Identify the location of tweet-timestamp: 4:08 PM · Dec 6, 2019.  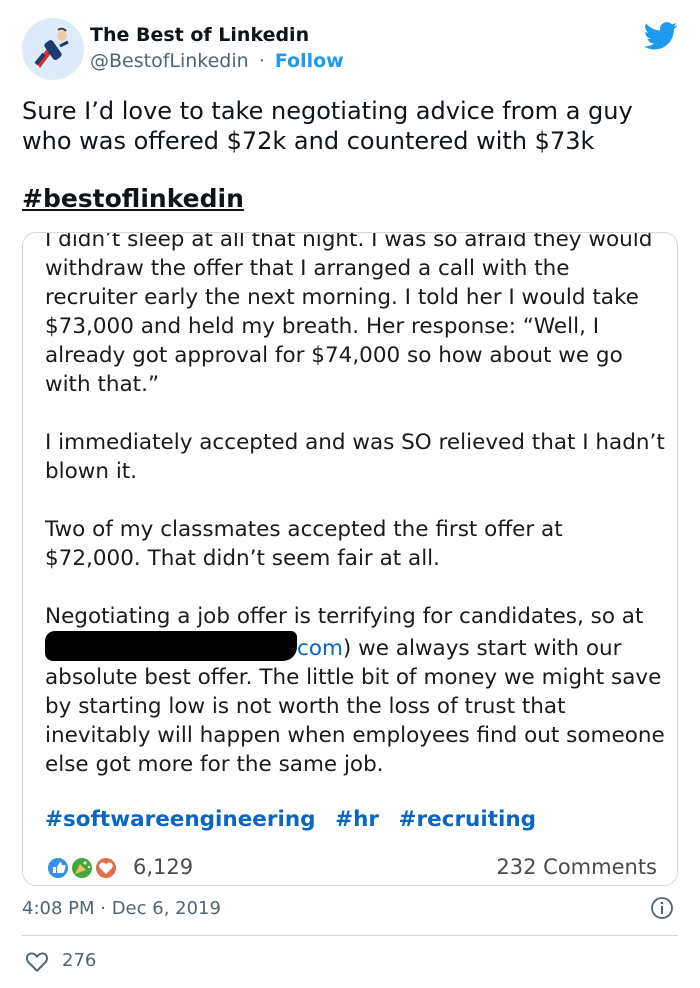
(121, 908).